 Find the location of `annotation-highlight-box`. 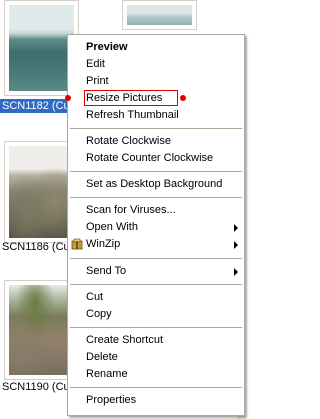

annotation-highlight-box is located at coordinates (131, 98).